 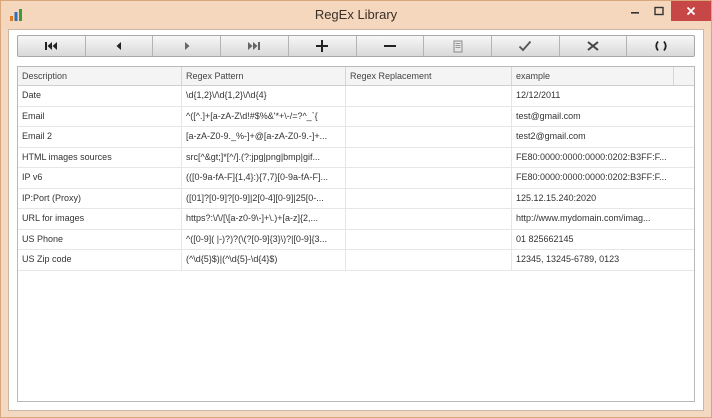 I want to click on cell-description: Email 2, so click(x=100, y=137).